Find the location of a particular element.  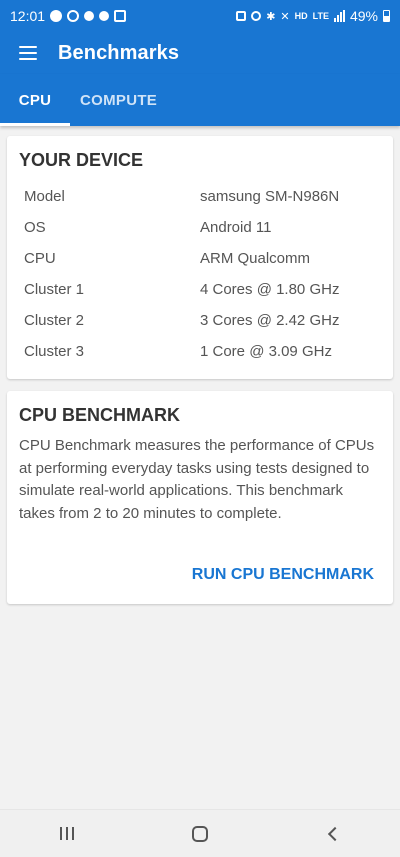

spec-row-model: Model samsung SM-N986N is located at coordinates (200, 196).